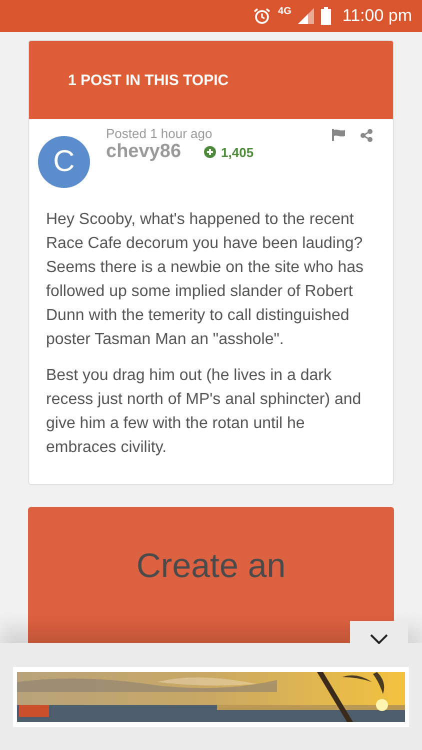 The image size is (422, 750). I want to click on post-paragraph: Best you drag him out (he lives in a dark recess just north of MP's anal sphincter) and give him a few with the rotan until he embraces civility., so click(204, 412).